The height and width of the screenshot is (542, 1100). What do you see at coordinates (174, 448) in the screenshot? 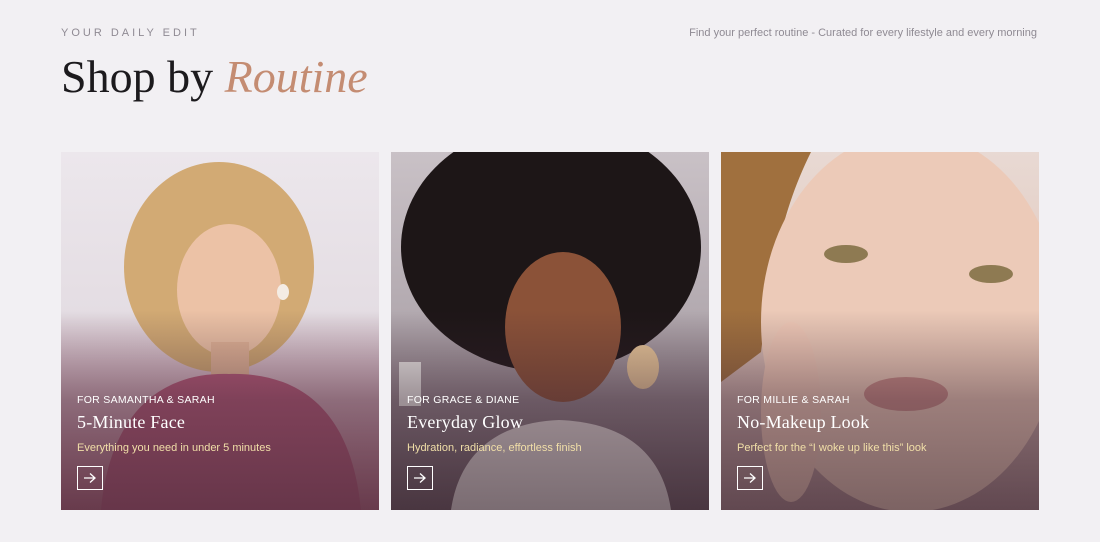
I see `card-description: Everything you need in under 5 minutes` at bounding box center [174, 448].